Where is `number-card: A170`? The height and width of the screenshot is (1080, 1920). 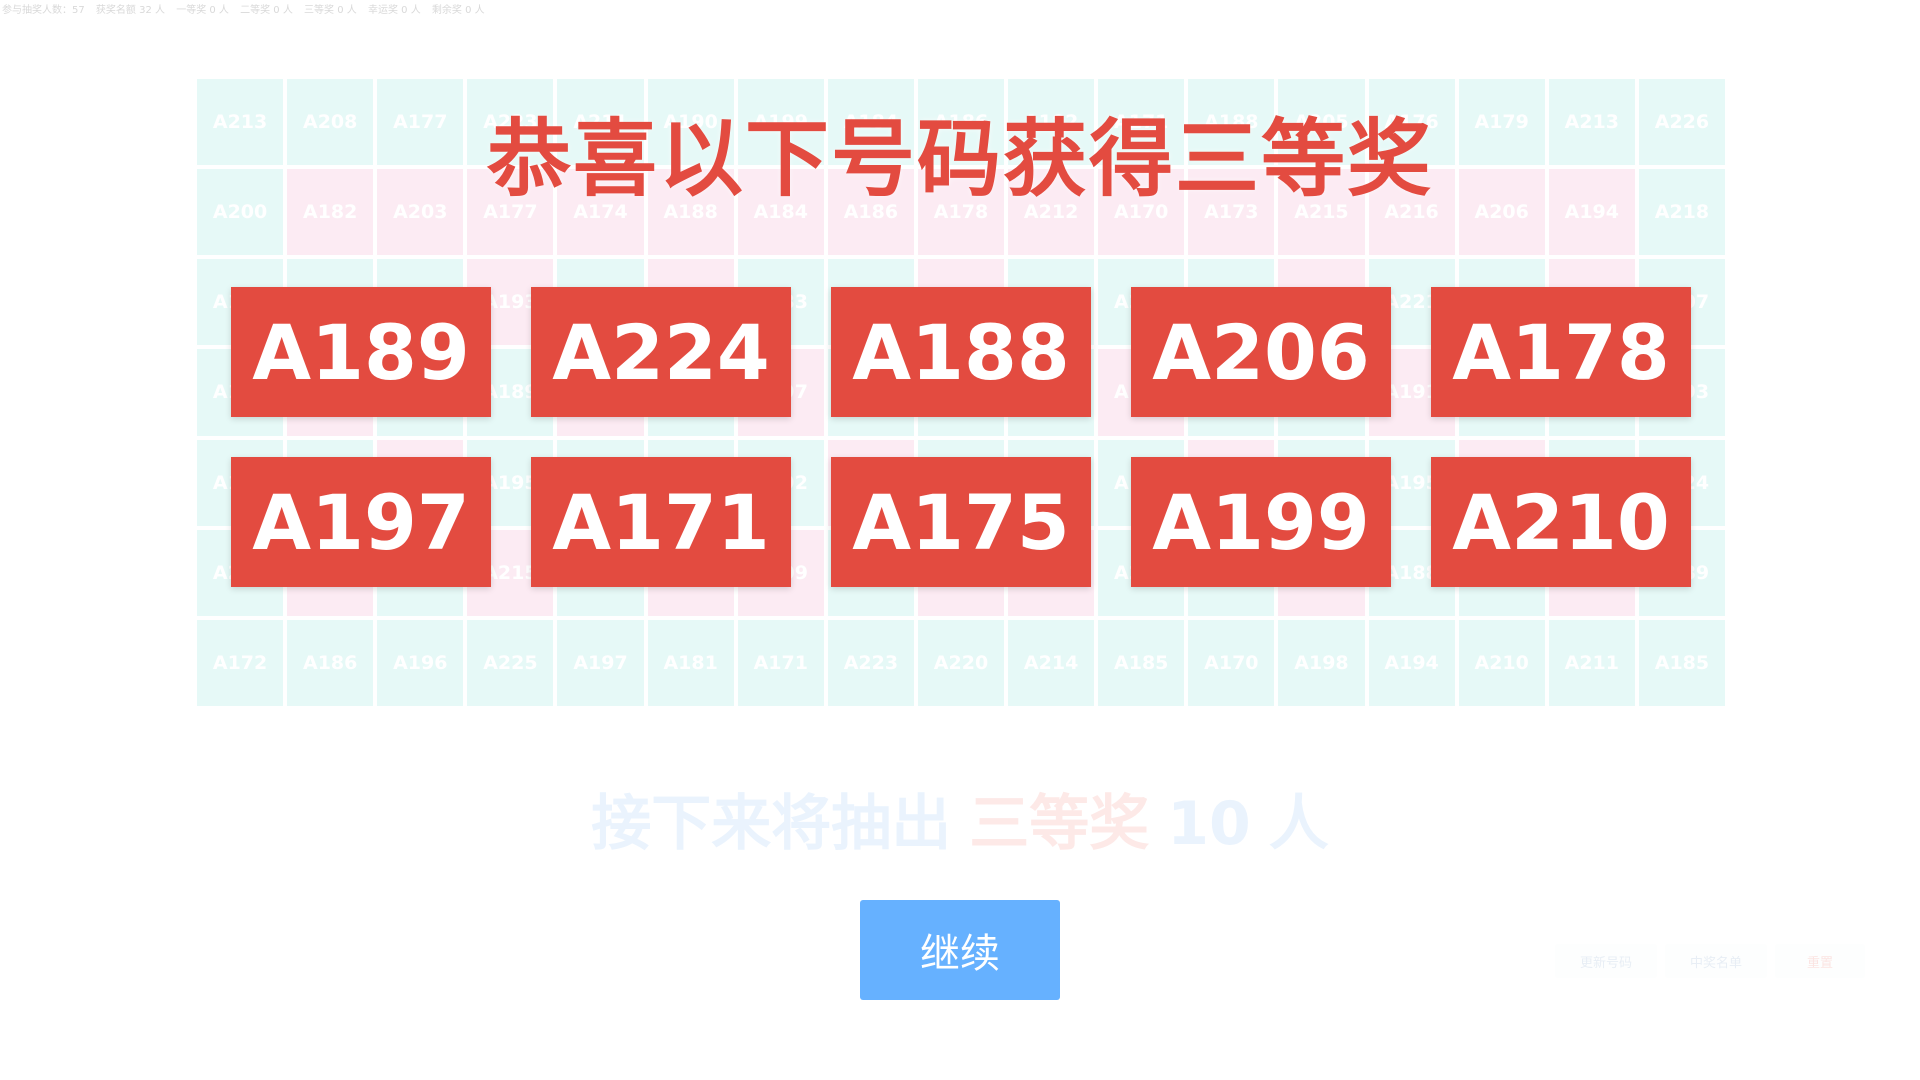 number-card: A170 is located at coordinates (1231, 662).